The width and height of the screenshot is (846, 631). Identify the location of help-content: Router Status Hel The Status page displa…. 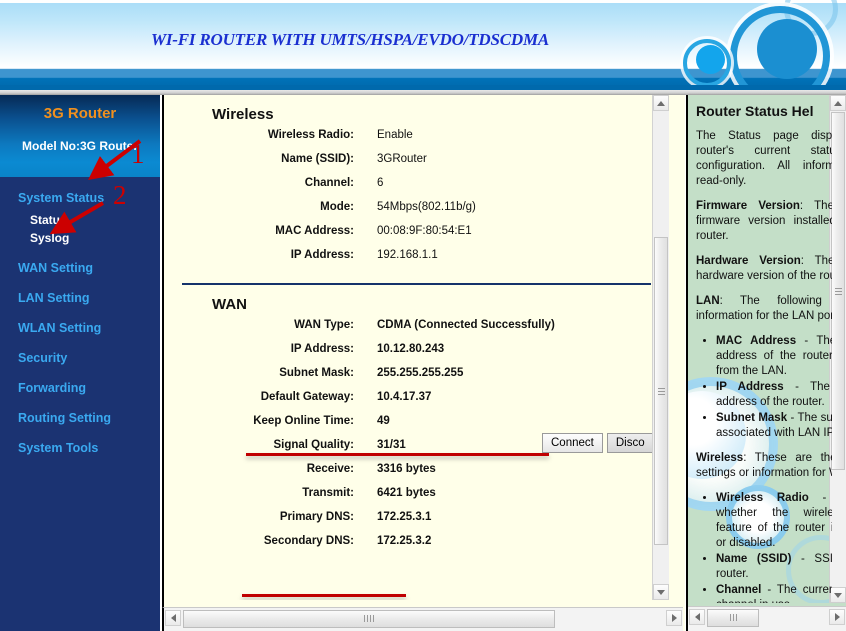
(760, 349).